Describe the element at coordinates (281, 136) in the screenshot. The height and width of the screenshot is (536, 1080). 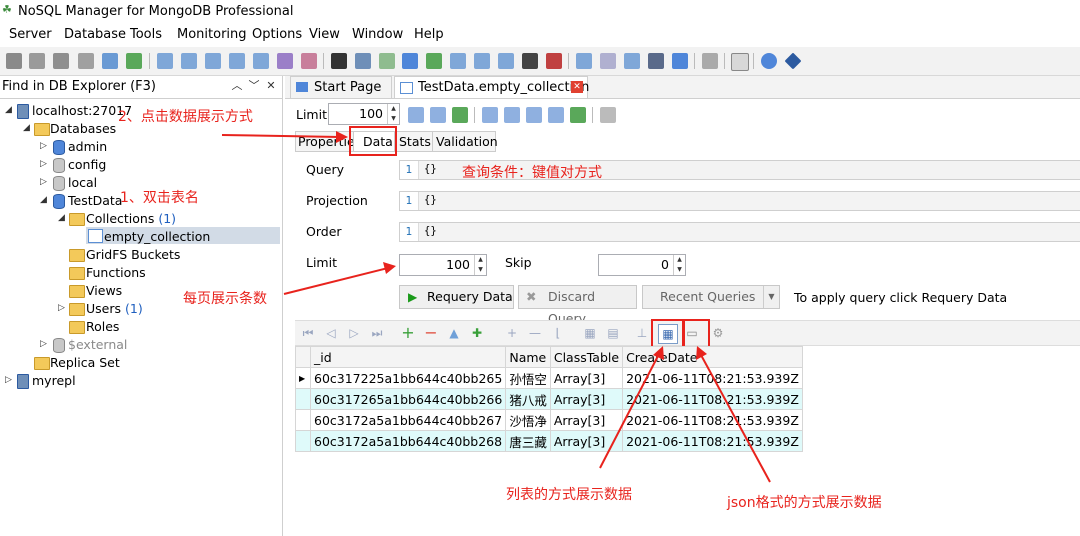
I see `arrow-to-data-tab` at that location.